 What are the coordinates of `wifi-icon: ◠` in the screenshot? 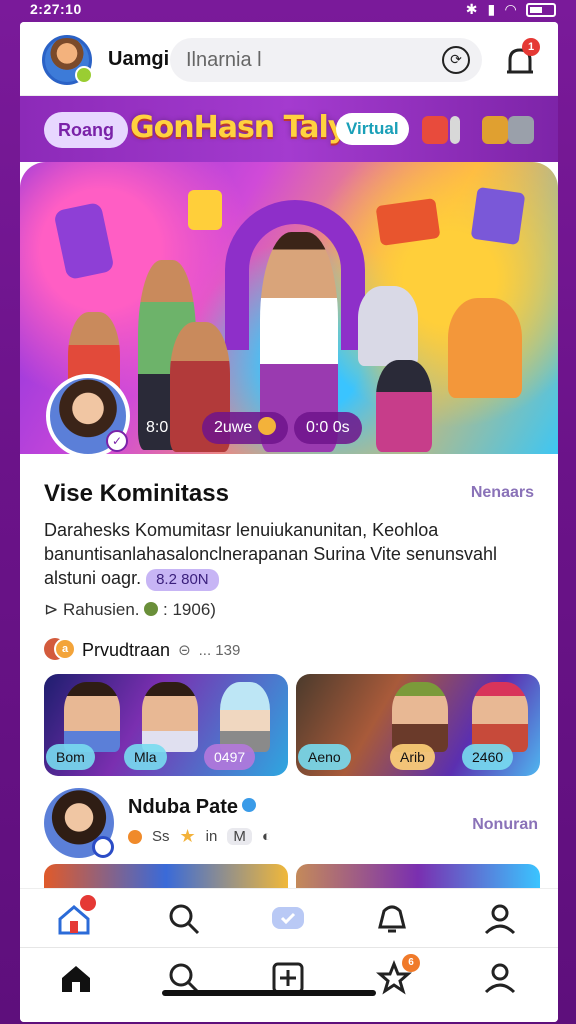 It's located at (510, 9).